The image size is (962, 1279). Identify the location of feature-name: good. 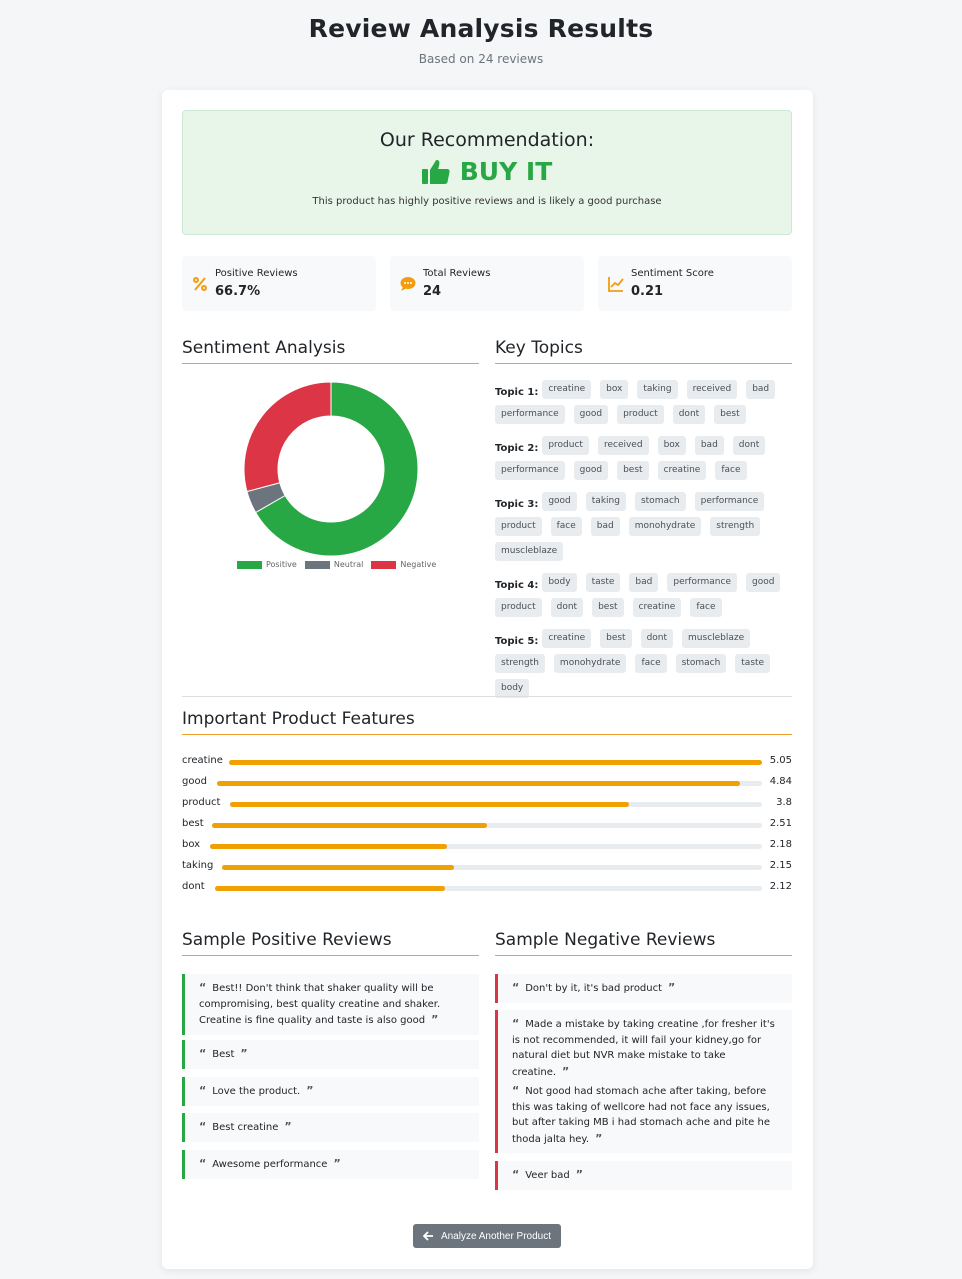
(194, 781).